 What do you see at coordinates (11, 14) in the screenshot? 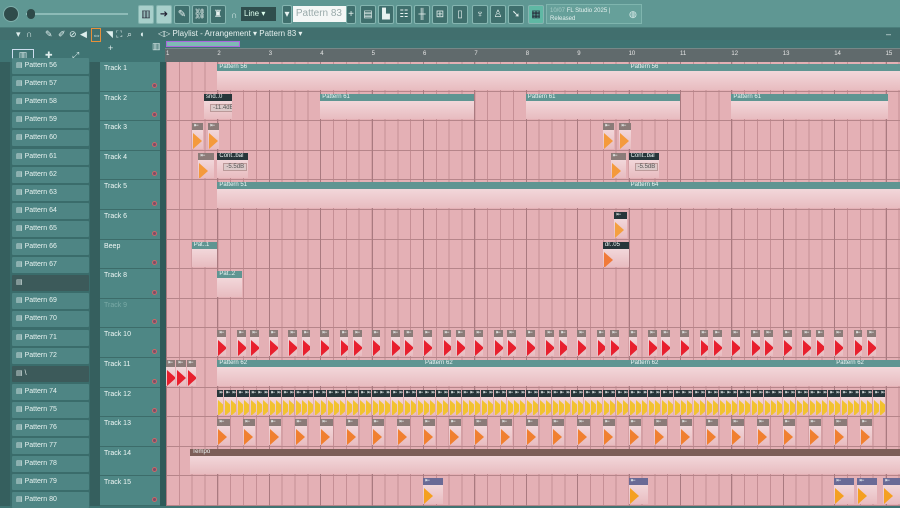
I see `master-volume-knob` at bounding box center [11, 14].